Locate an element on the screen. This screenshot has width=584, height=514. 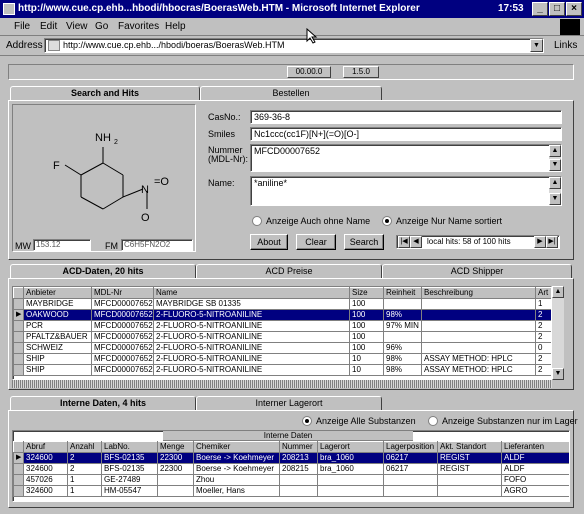
scroll-up-arrow-icon: ▲ is located at coordinates (555, 151).